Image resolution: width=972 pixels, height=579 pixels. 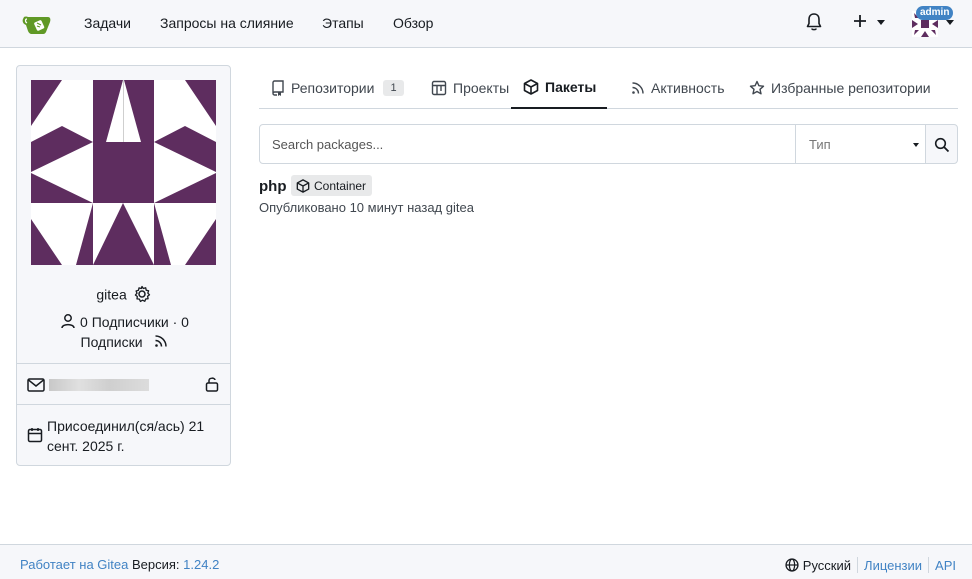 I want to click on gitea-logo-icon, so click(x=38, y=23).